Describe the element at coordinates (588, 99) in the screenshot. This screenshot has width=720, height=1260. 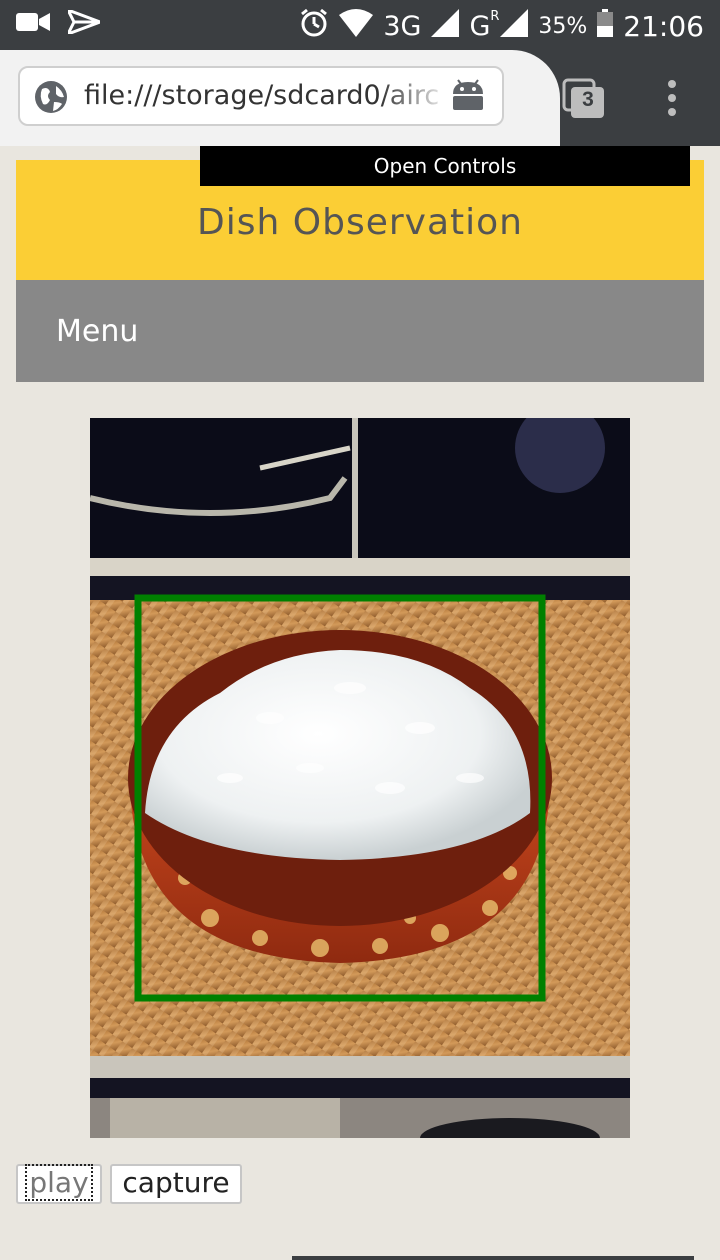
I see `tab-count: 3` at that location.